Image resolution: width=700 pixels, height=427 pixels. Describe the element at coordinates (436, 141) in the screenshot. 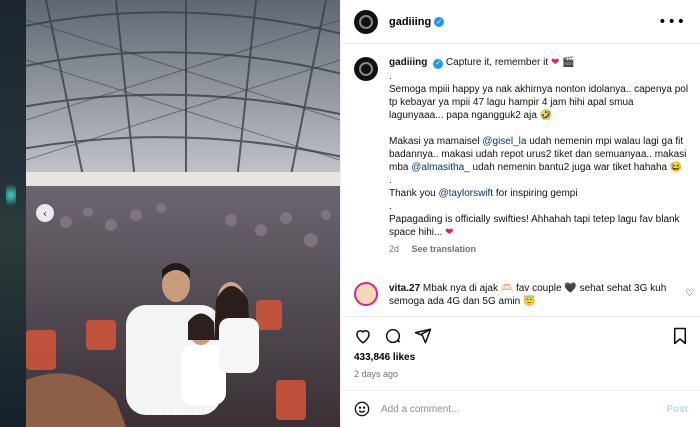

I see `caption-text: Makasi ya mamaisel` at that location.